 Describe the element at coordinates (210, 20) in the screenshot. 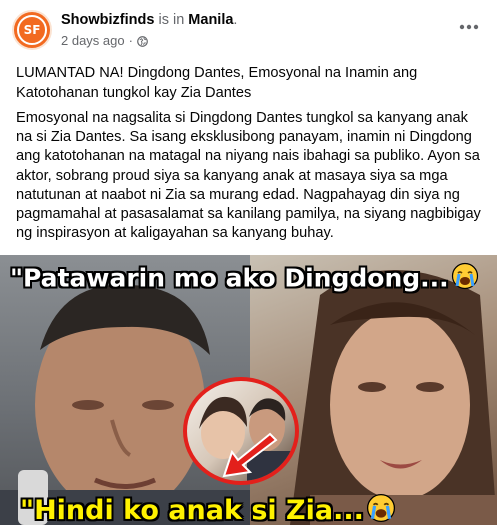

I see `place-link: Manila` at that location.